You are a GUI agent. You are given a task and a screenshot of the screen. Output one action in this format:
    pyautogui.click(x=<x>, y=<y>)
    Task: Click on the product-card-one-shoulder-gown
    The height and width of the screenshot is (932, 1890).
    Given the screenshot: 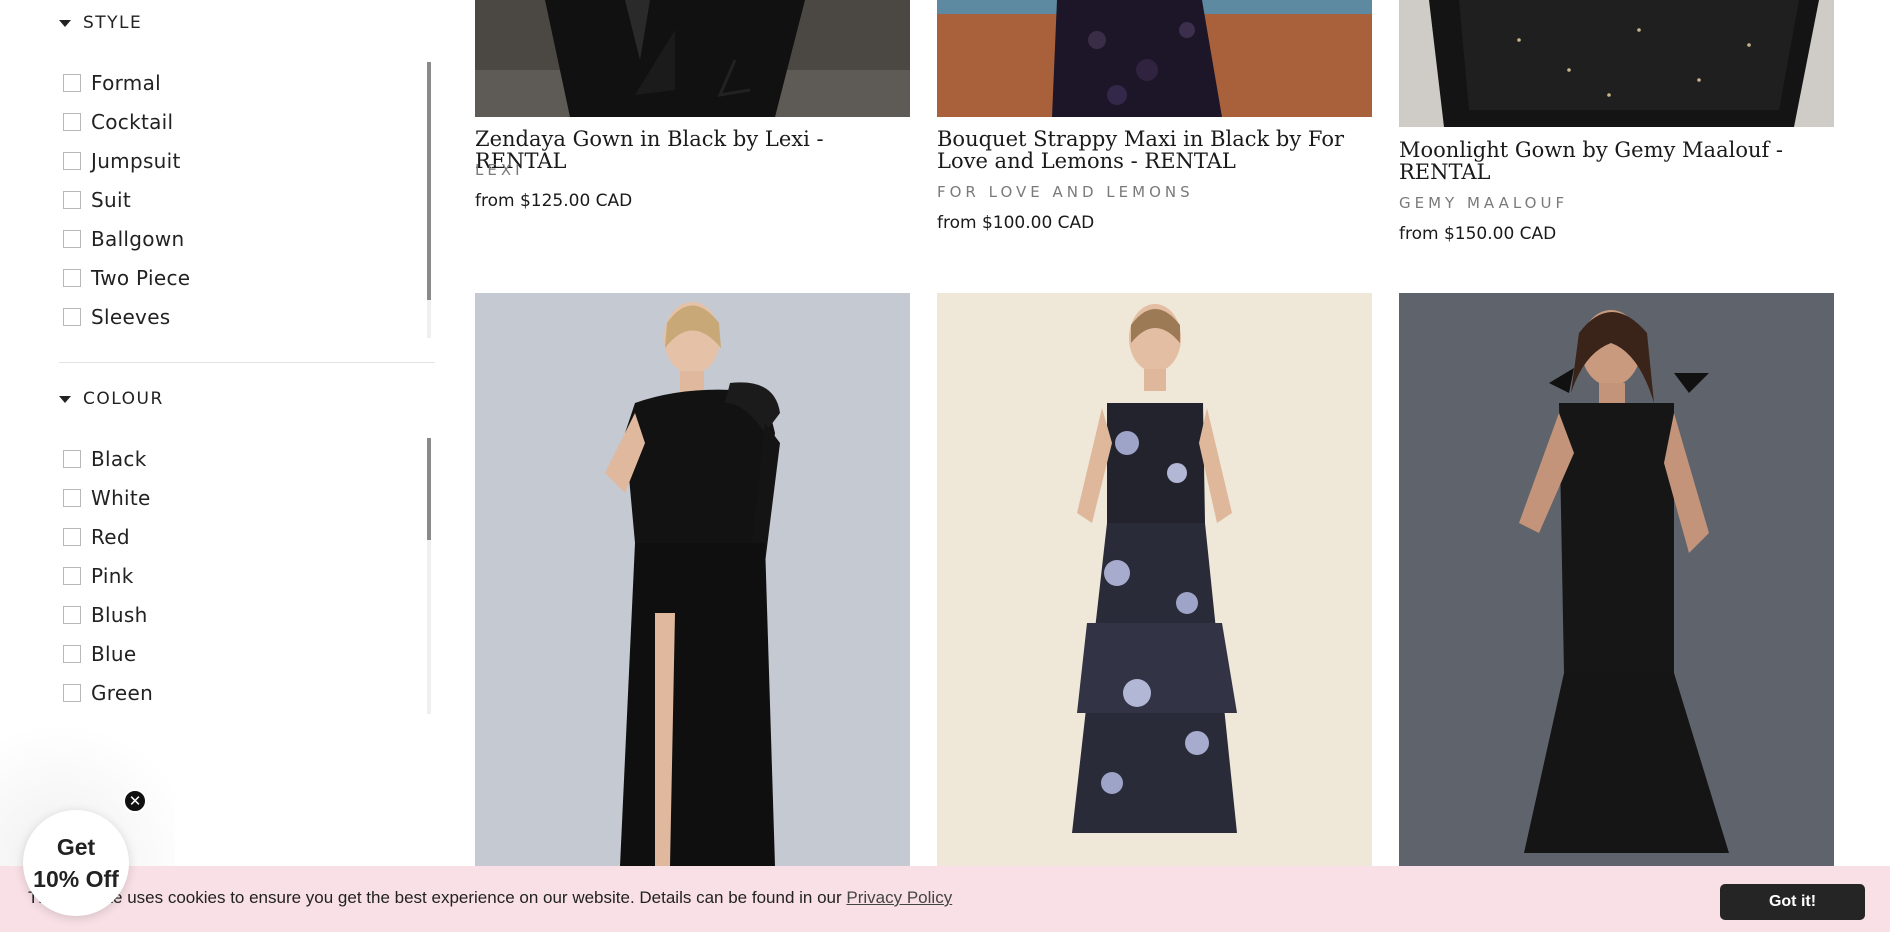 What is the action you would take?
    pyautogui.click(x=692, y=579)
    